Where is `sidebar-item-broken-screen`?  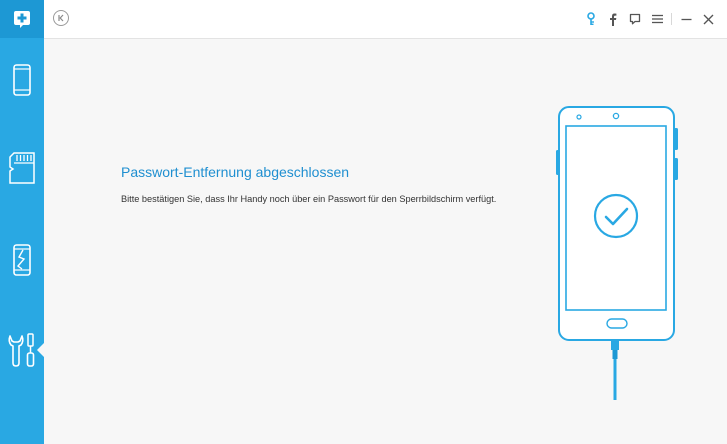 sidebar-item-broken-screen is located at coordinates (22, 260).